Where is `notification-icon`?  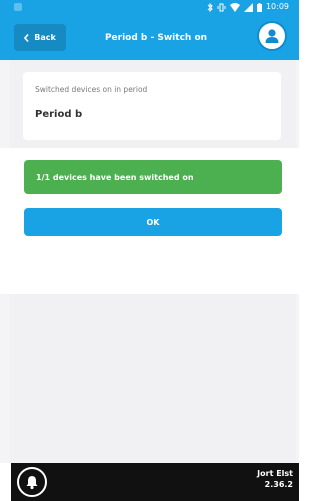 notification-icon is located at coordinates (18, 7).